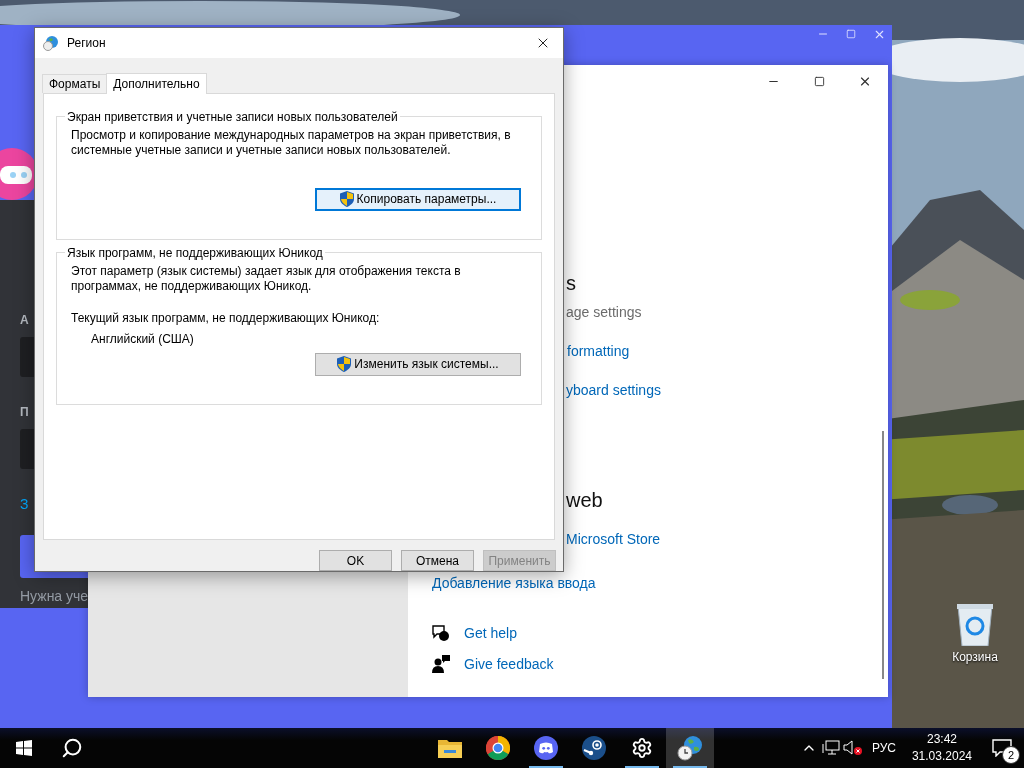  I want to click on globe-icon, so click(51, 43).